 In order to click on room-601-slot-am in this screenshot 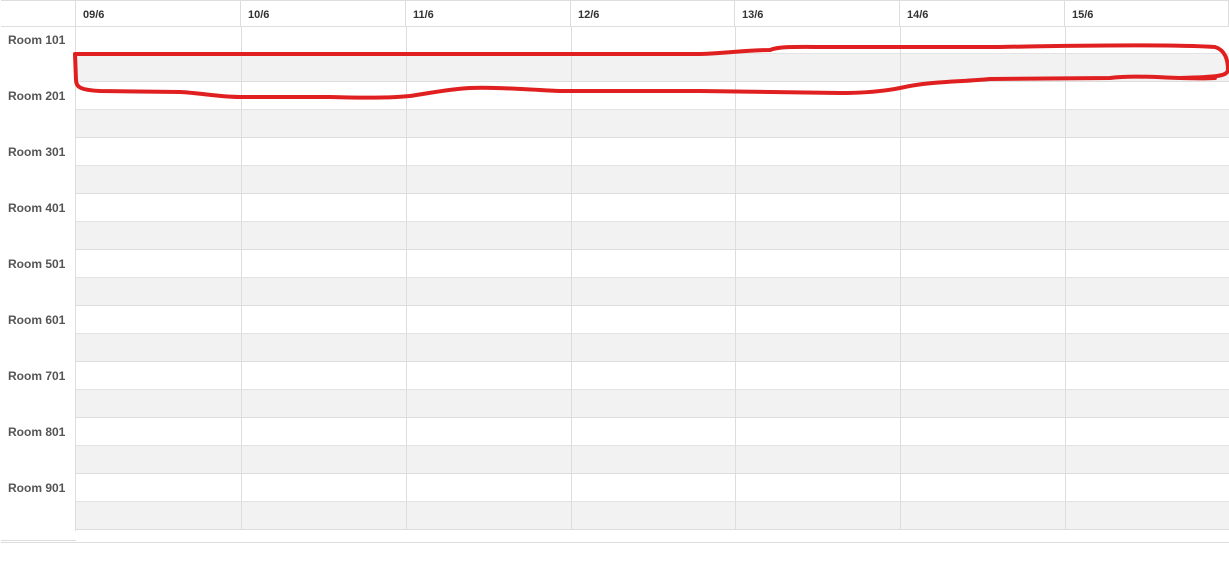, I will do `click(652, 320)`.